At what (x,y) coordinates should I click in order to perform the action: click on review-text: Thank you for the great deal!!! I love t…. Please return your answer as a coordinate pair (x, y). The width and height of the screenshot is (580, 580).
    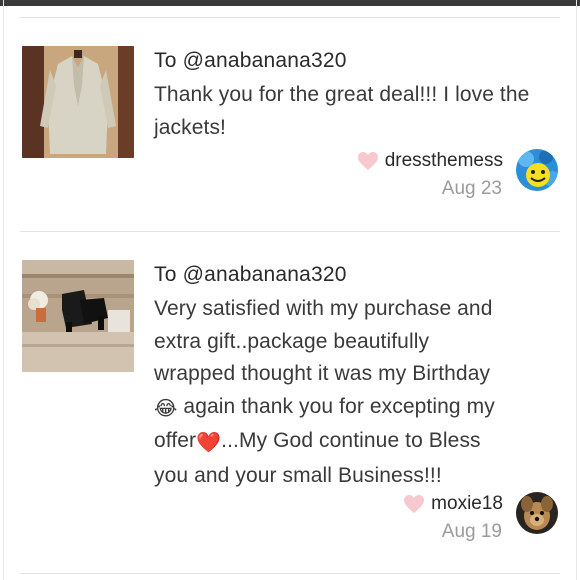
    Looking at the image, I should click on (342, 111).